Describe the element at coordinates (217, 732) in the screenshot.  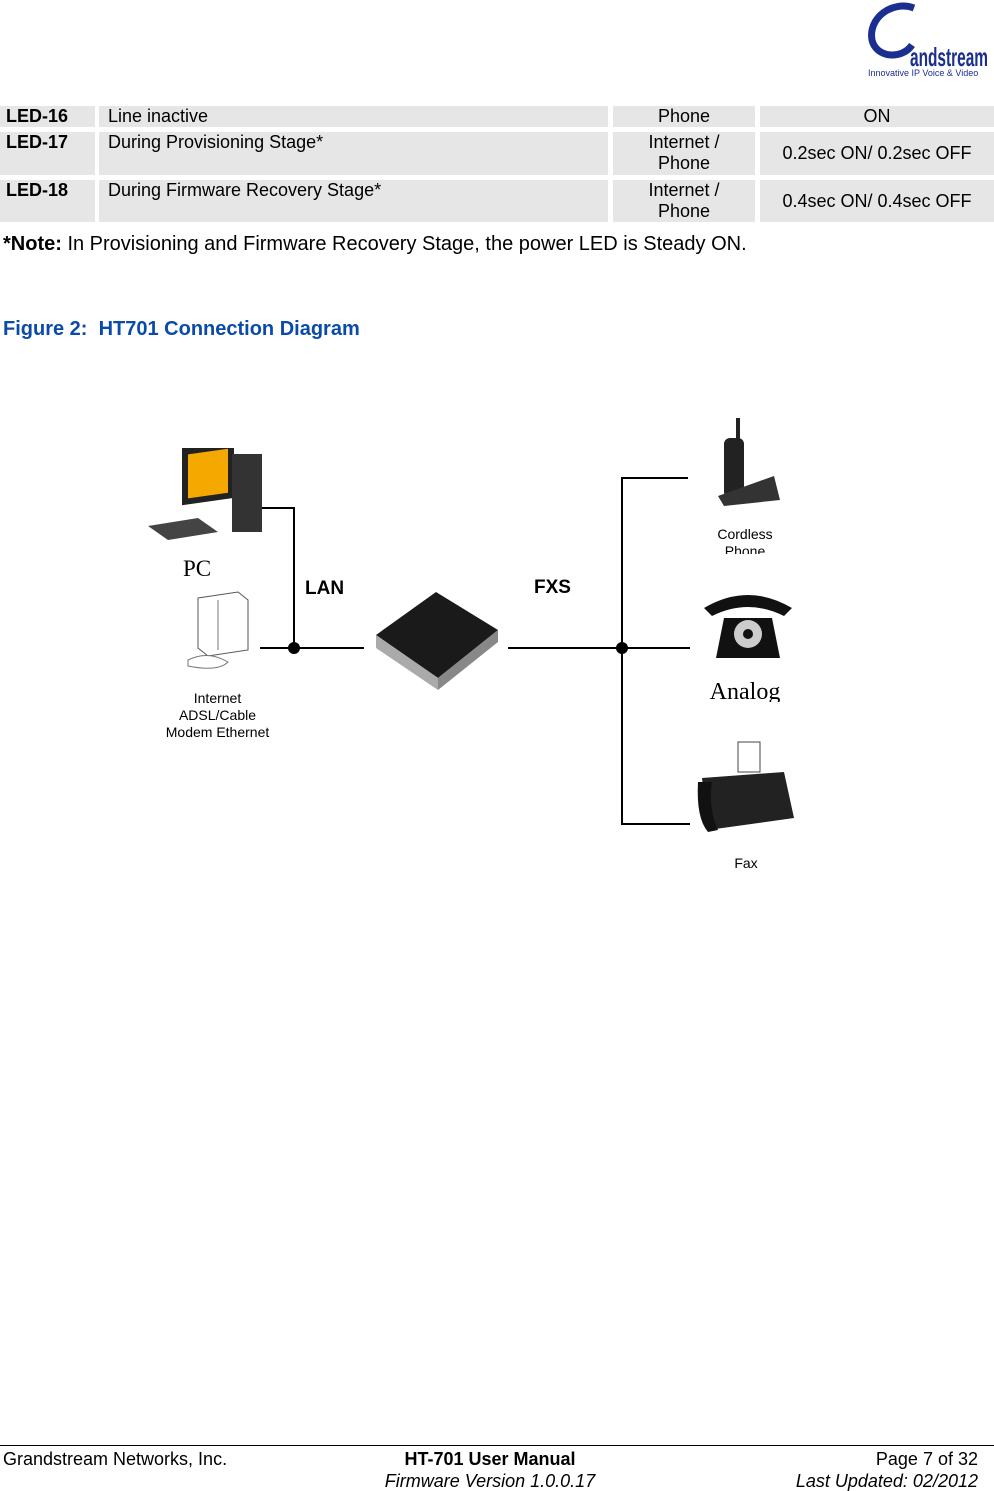
I see `modem-label-line: Modem Ethernet` at that location.